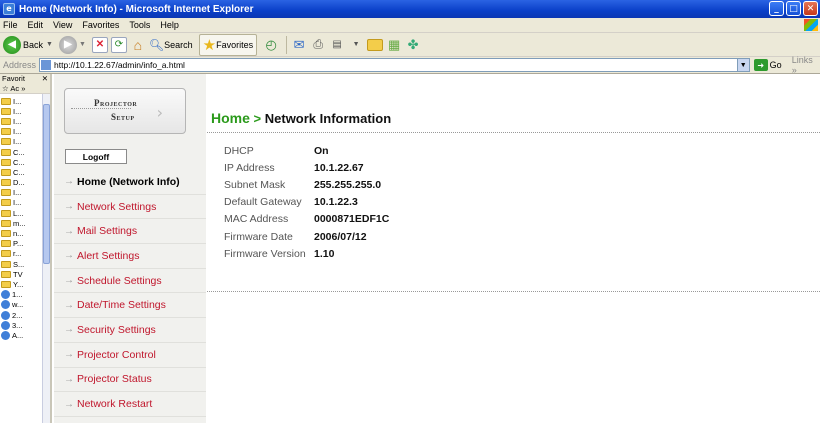 This screenshot has height=423, width=820. Describe the element at coordinates (130, 355) in the screenshot. I see `sidebar-item-projector-control: → Projector Control` at that location.